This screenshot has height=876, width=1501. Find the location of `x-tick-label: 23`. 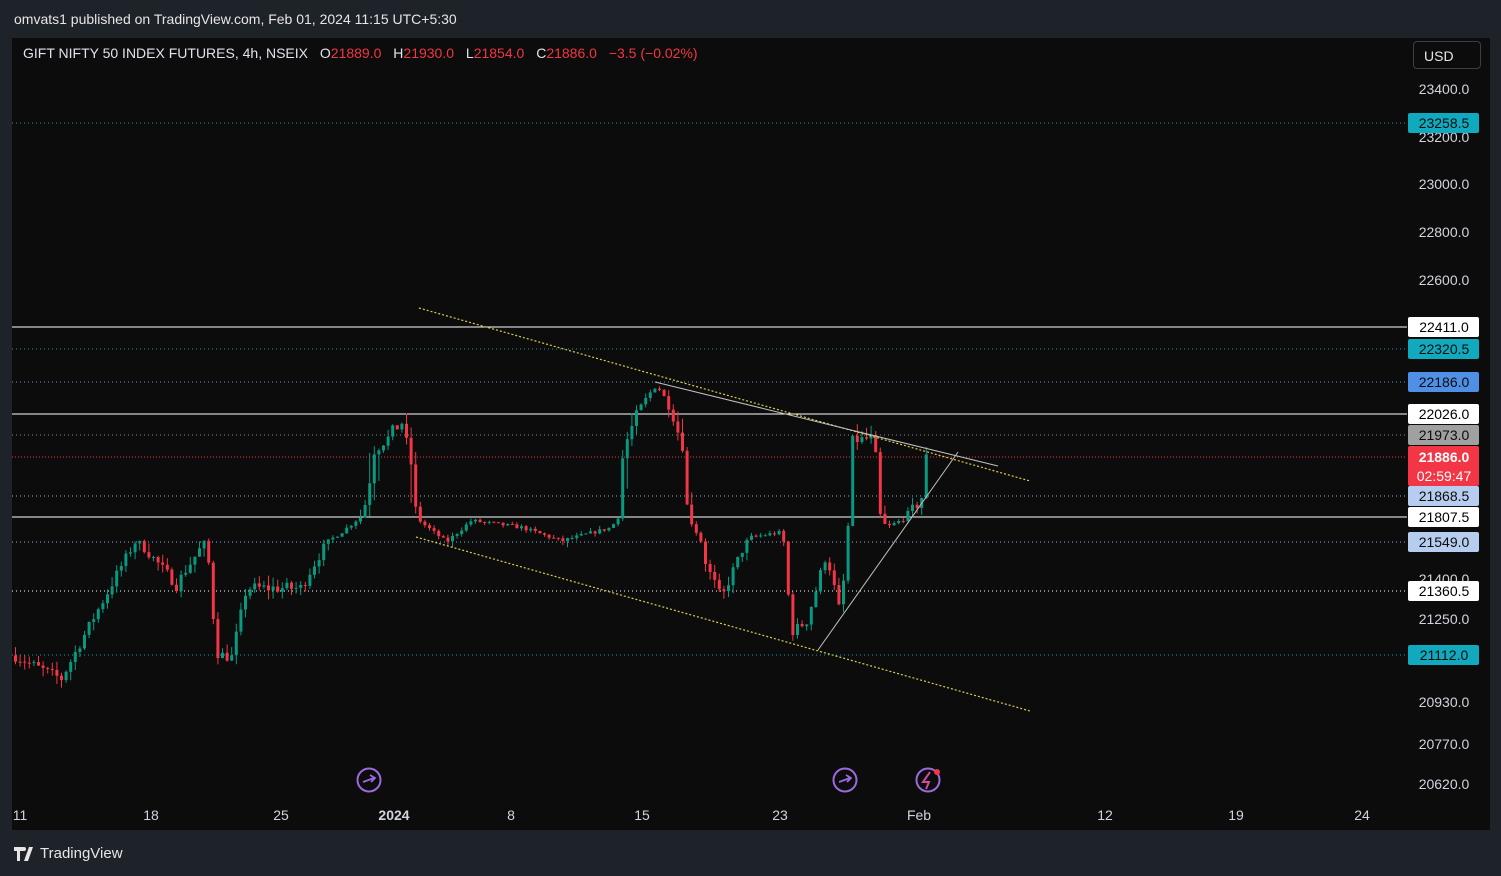

x-tick-label: 23 is located at coordinates (780, 815).